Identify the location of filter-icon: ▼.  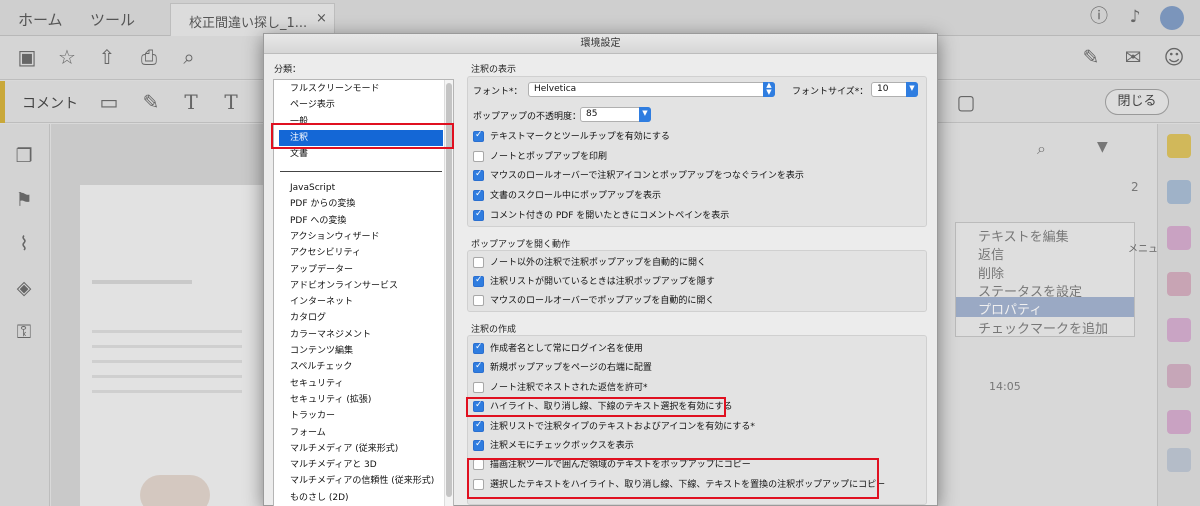
(1102, 147).